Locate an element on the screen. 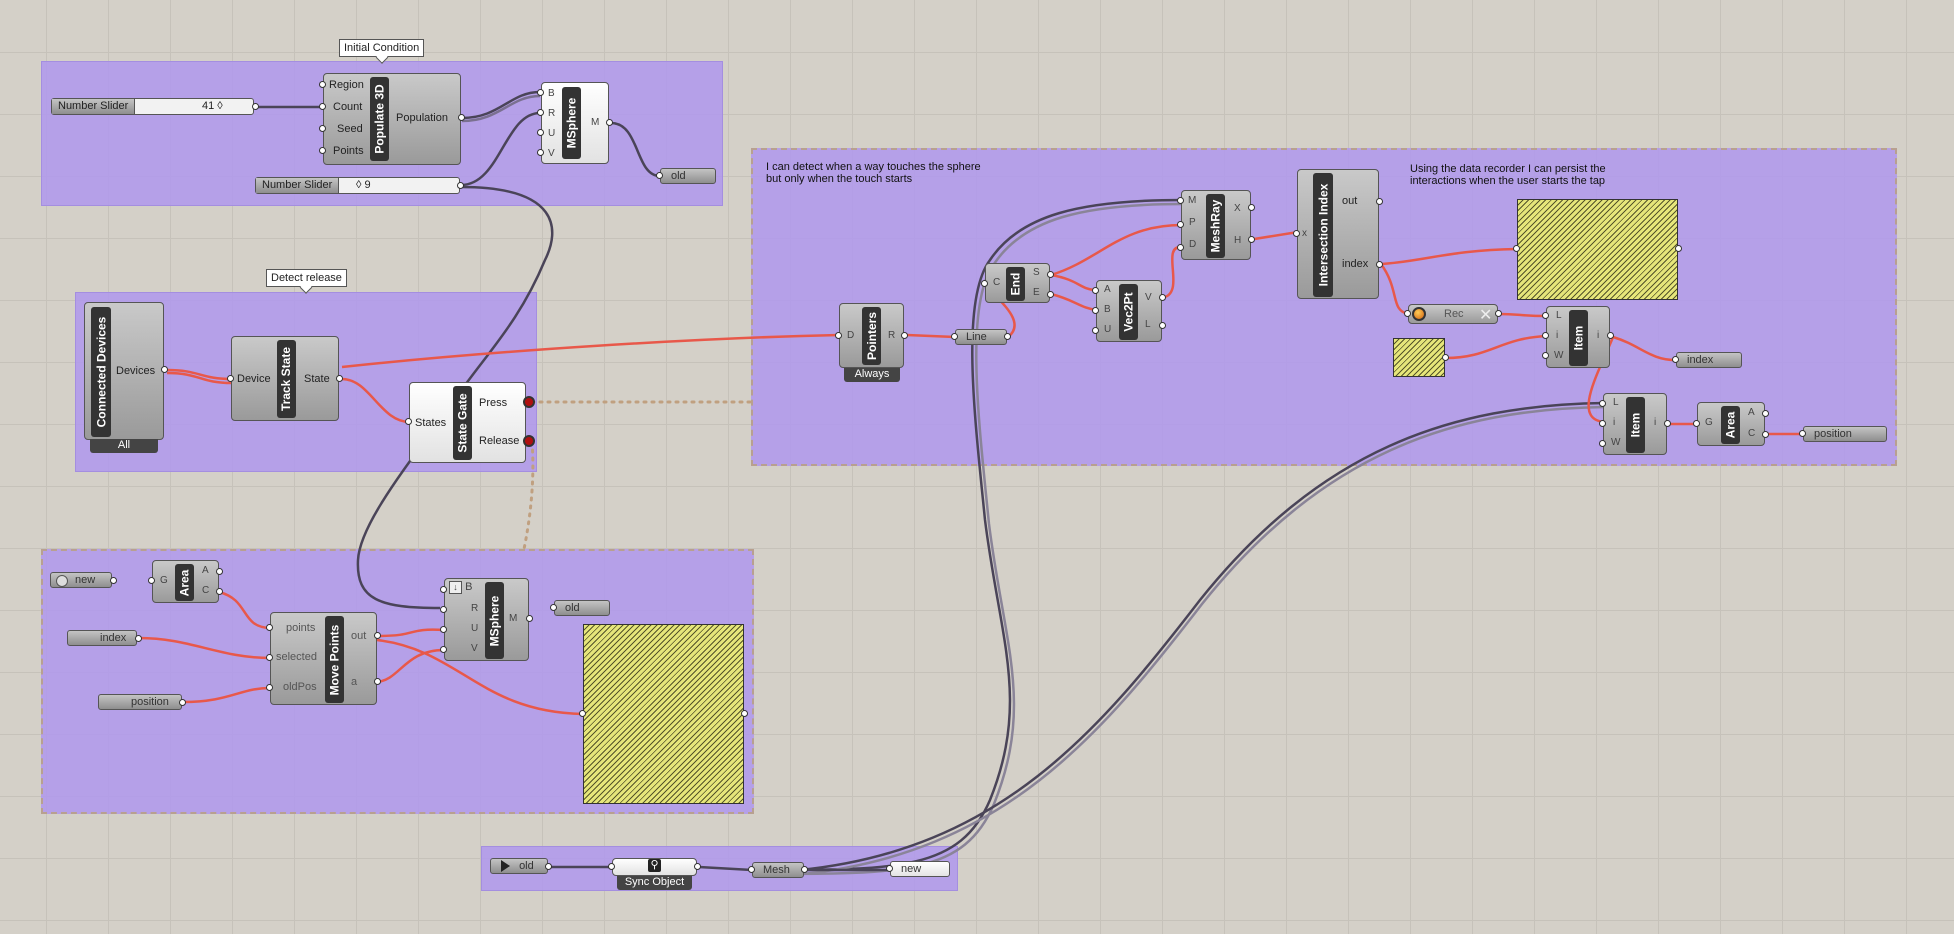 The height and width of the screenshot is (934, 1954). port-sync-in is located at coordinates (611, 866).